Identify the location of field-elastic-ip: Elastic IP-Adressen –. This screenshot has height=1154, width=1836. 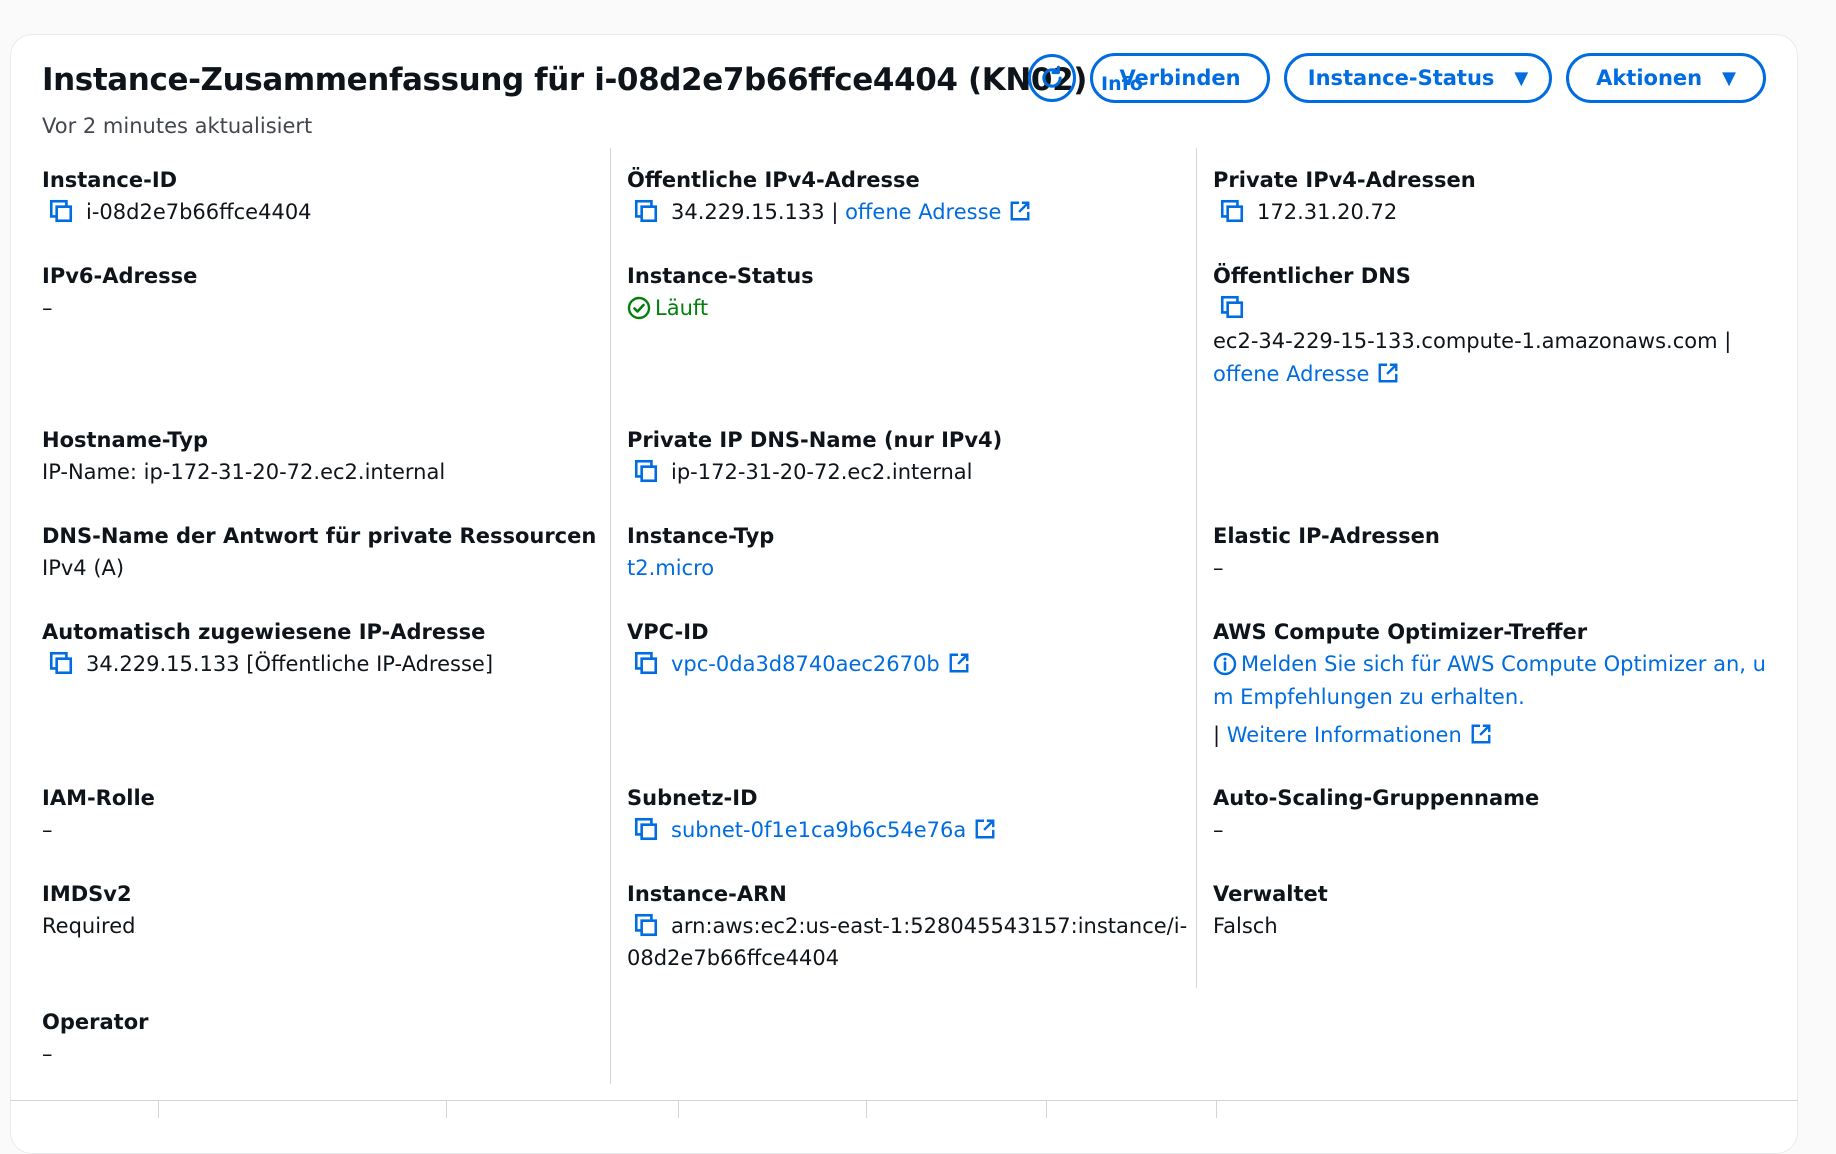
(1326, 552).